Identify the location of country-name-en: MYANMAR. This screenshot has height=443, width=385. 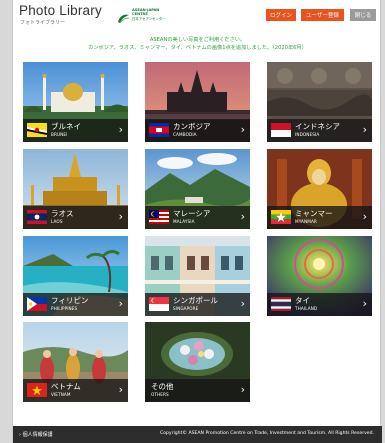
(306, 221).